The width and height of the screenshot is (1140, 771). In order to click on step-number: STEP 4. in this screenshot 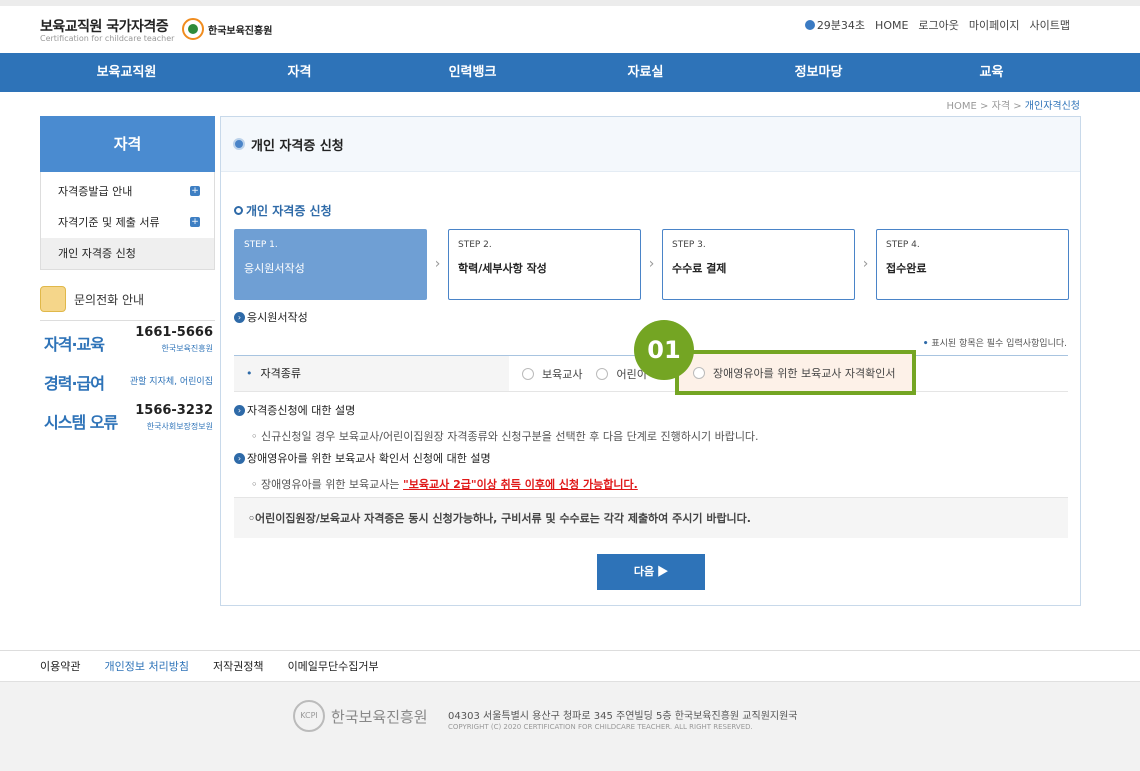, I will do `click(903, 245)`.